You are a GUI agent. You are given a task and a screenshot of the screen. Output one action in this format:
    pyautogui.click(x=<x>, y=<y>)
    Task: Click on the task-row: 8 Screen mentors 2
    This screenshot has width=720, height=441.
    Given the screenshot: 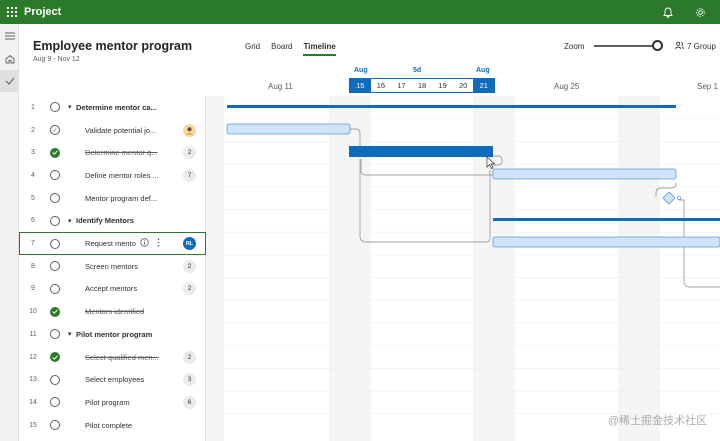 What is the action you would take?
    pyautogui.click(x=112, y=266)
    